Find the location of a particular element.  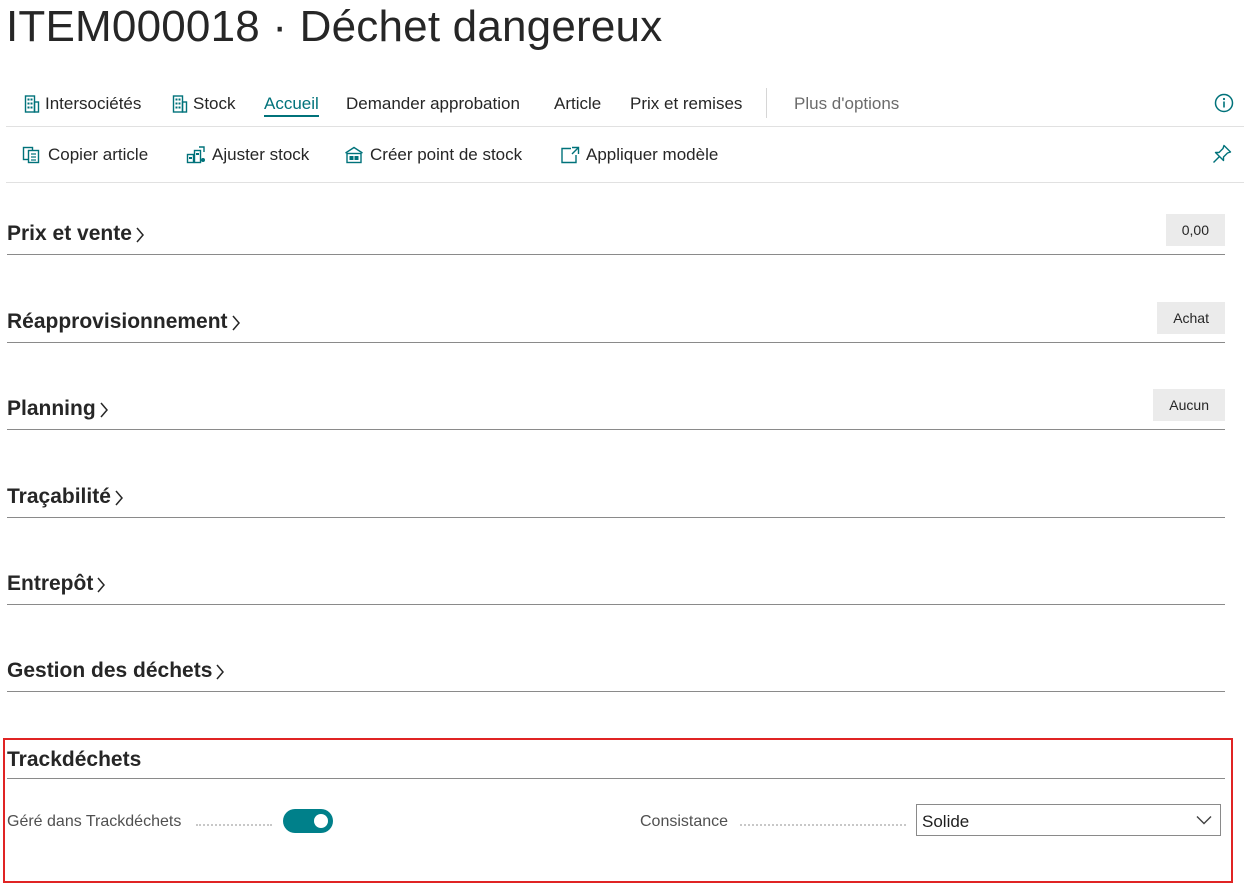

copy-icon is located at coordinates (31, 155).